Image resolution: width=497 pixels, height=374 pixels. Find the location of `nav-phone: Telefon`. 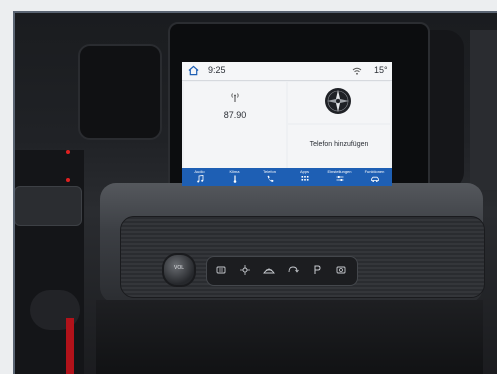

nav-phone: Telefon is located at coordinates (269, 177).